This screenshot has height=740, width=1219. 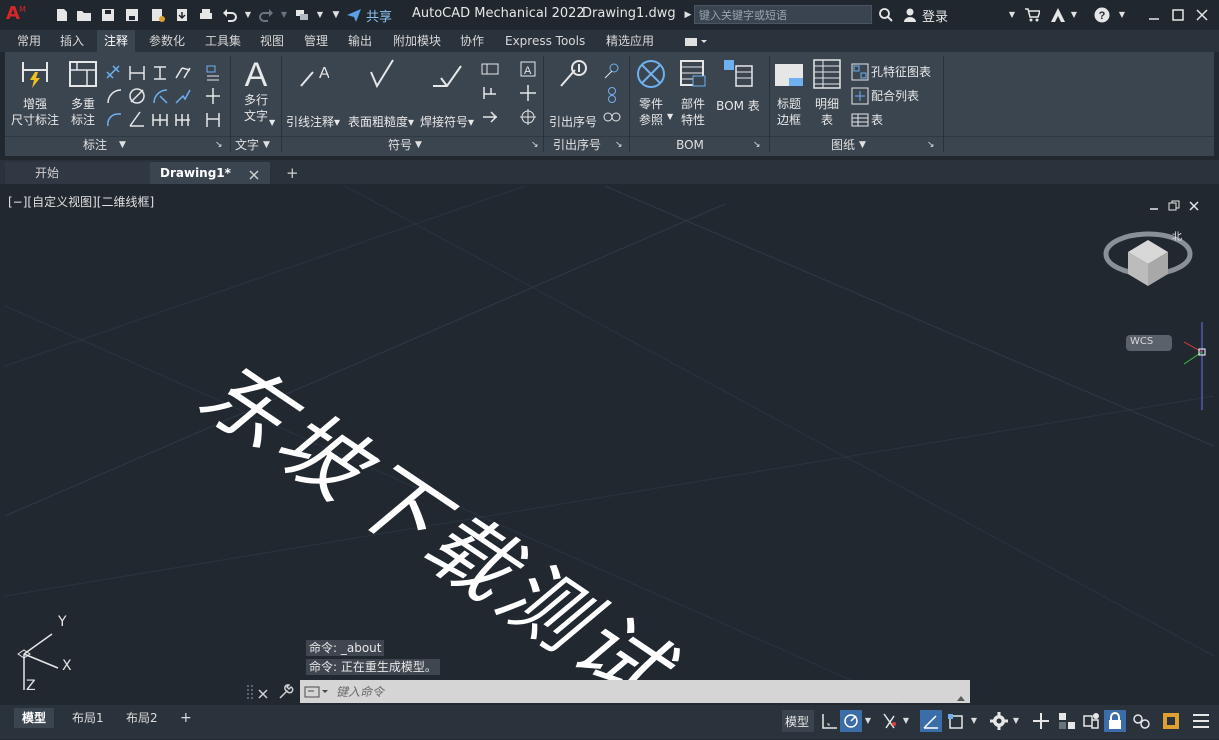 I want to click on help-icon: ?, so click(x=1102, y=15).